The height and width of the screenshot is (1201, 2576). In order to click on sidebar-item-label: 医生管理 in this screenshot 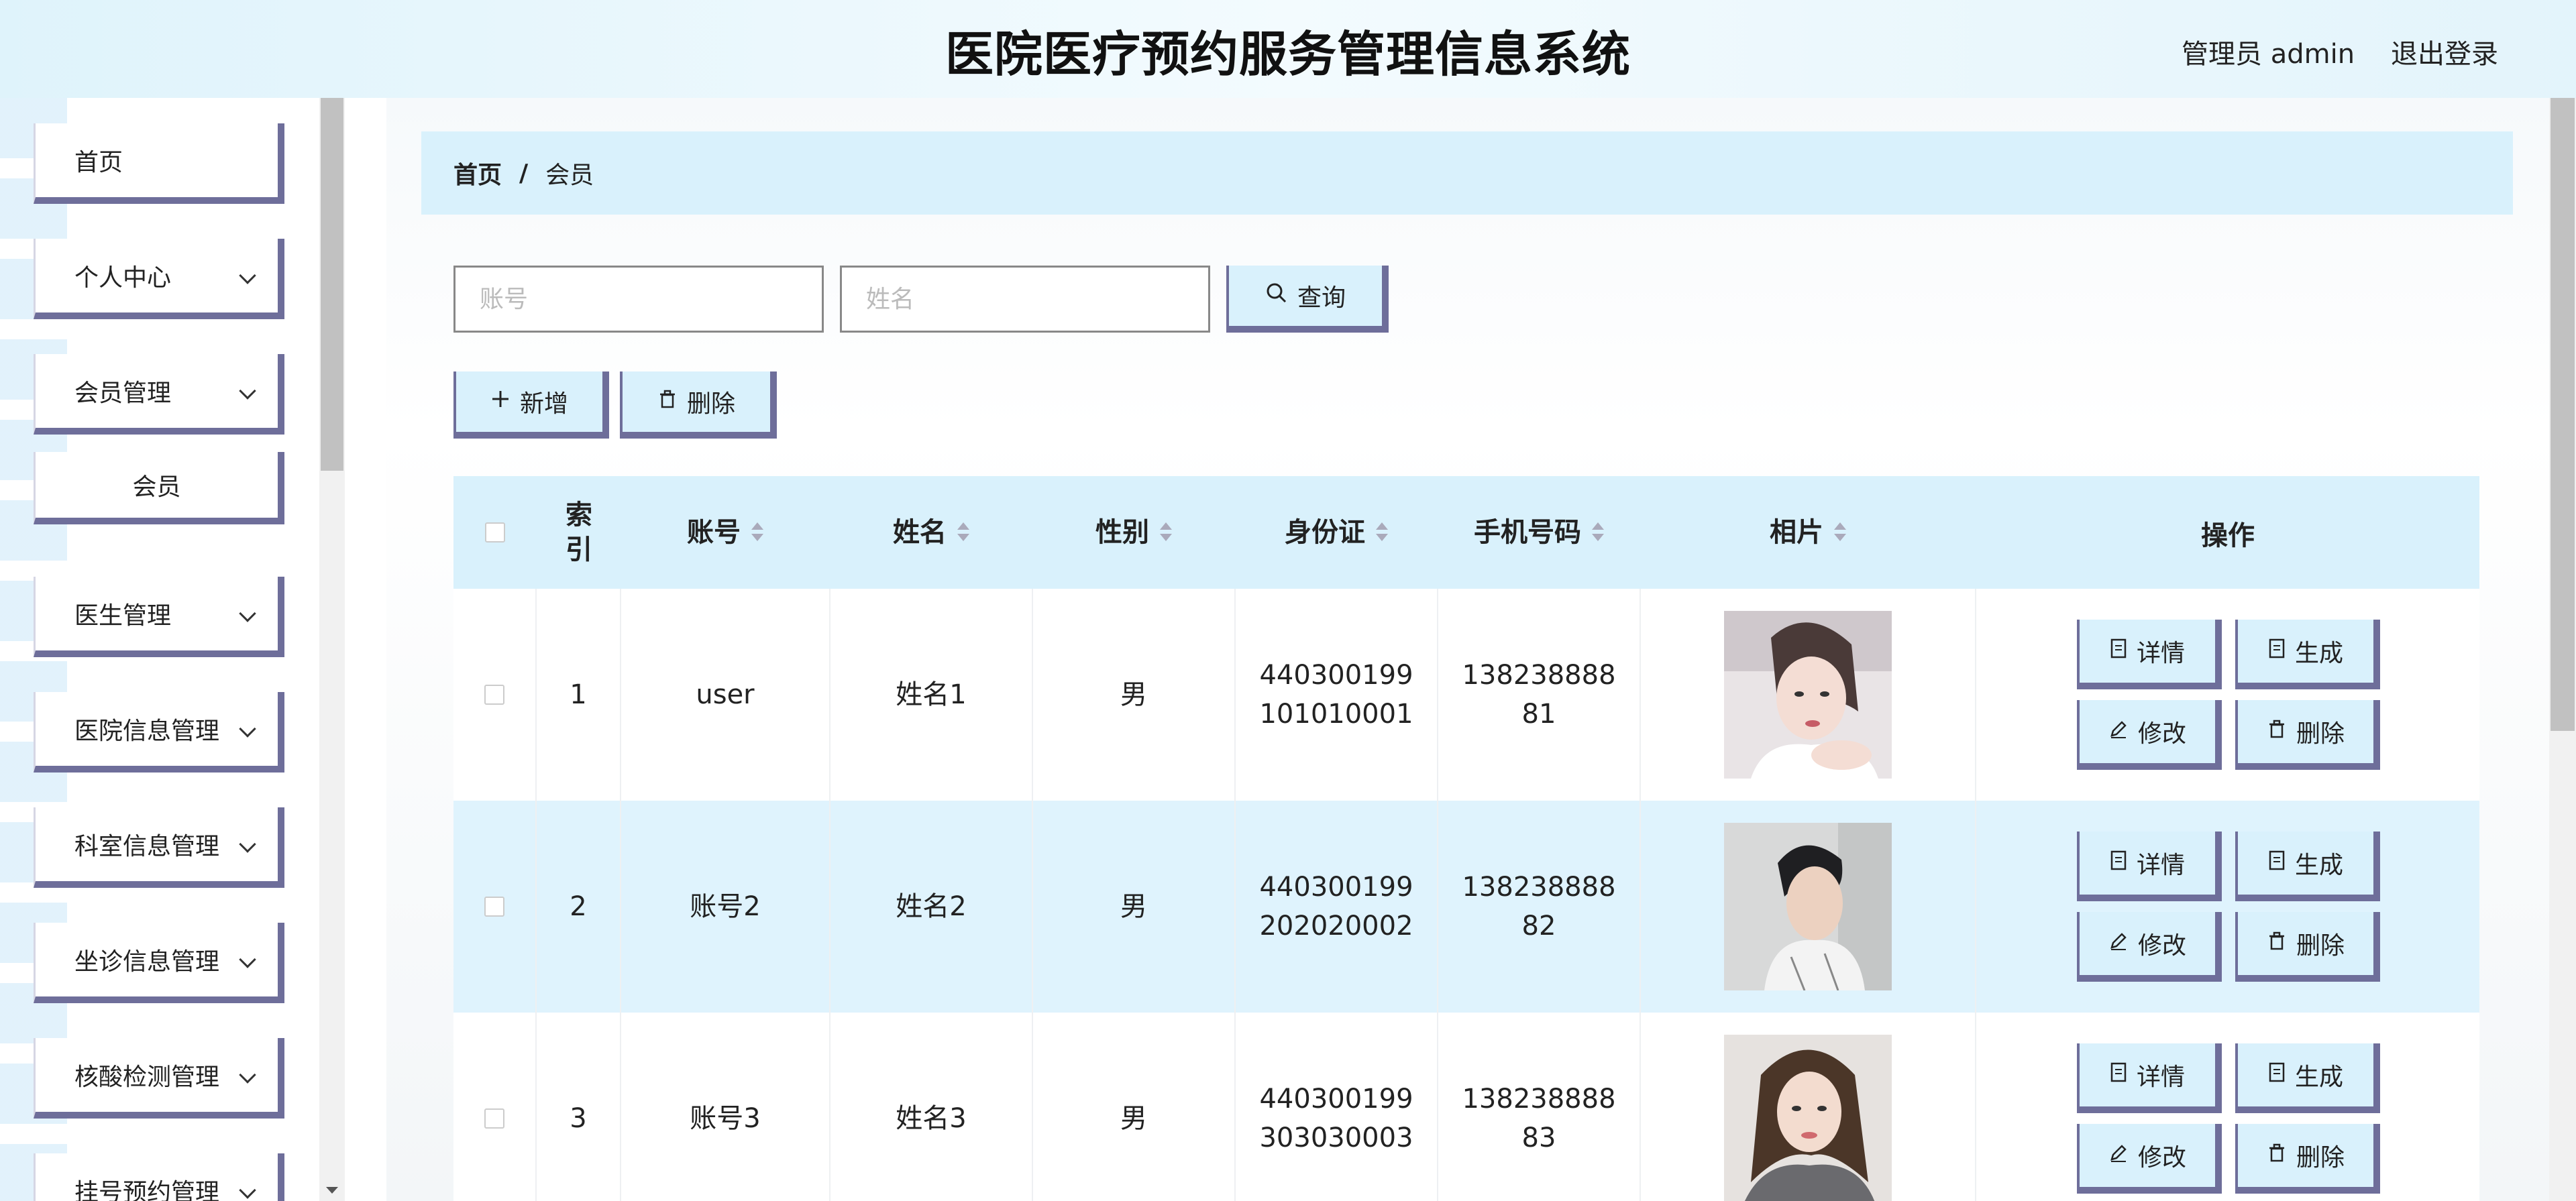, I will do `click(123, 616)`.